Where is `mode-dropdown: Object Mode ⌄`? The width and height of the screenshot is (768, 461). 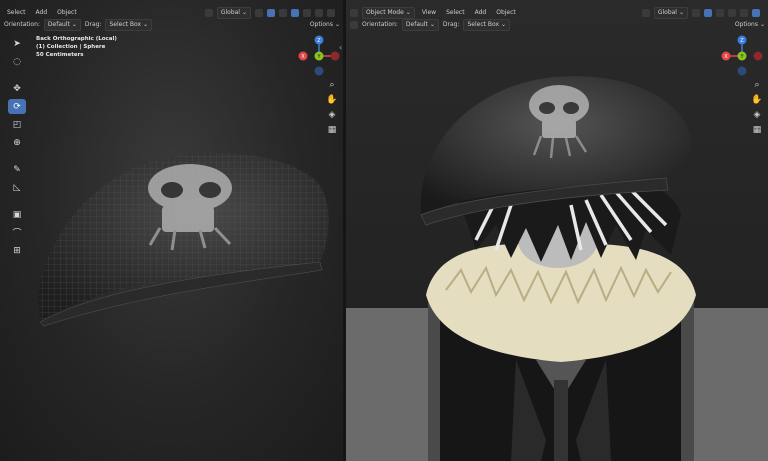 mode-dropdown: Object Mode ⌄ is located at coordinates (388, 12).